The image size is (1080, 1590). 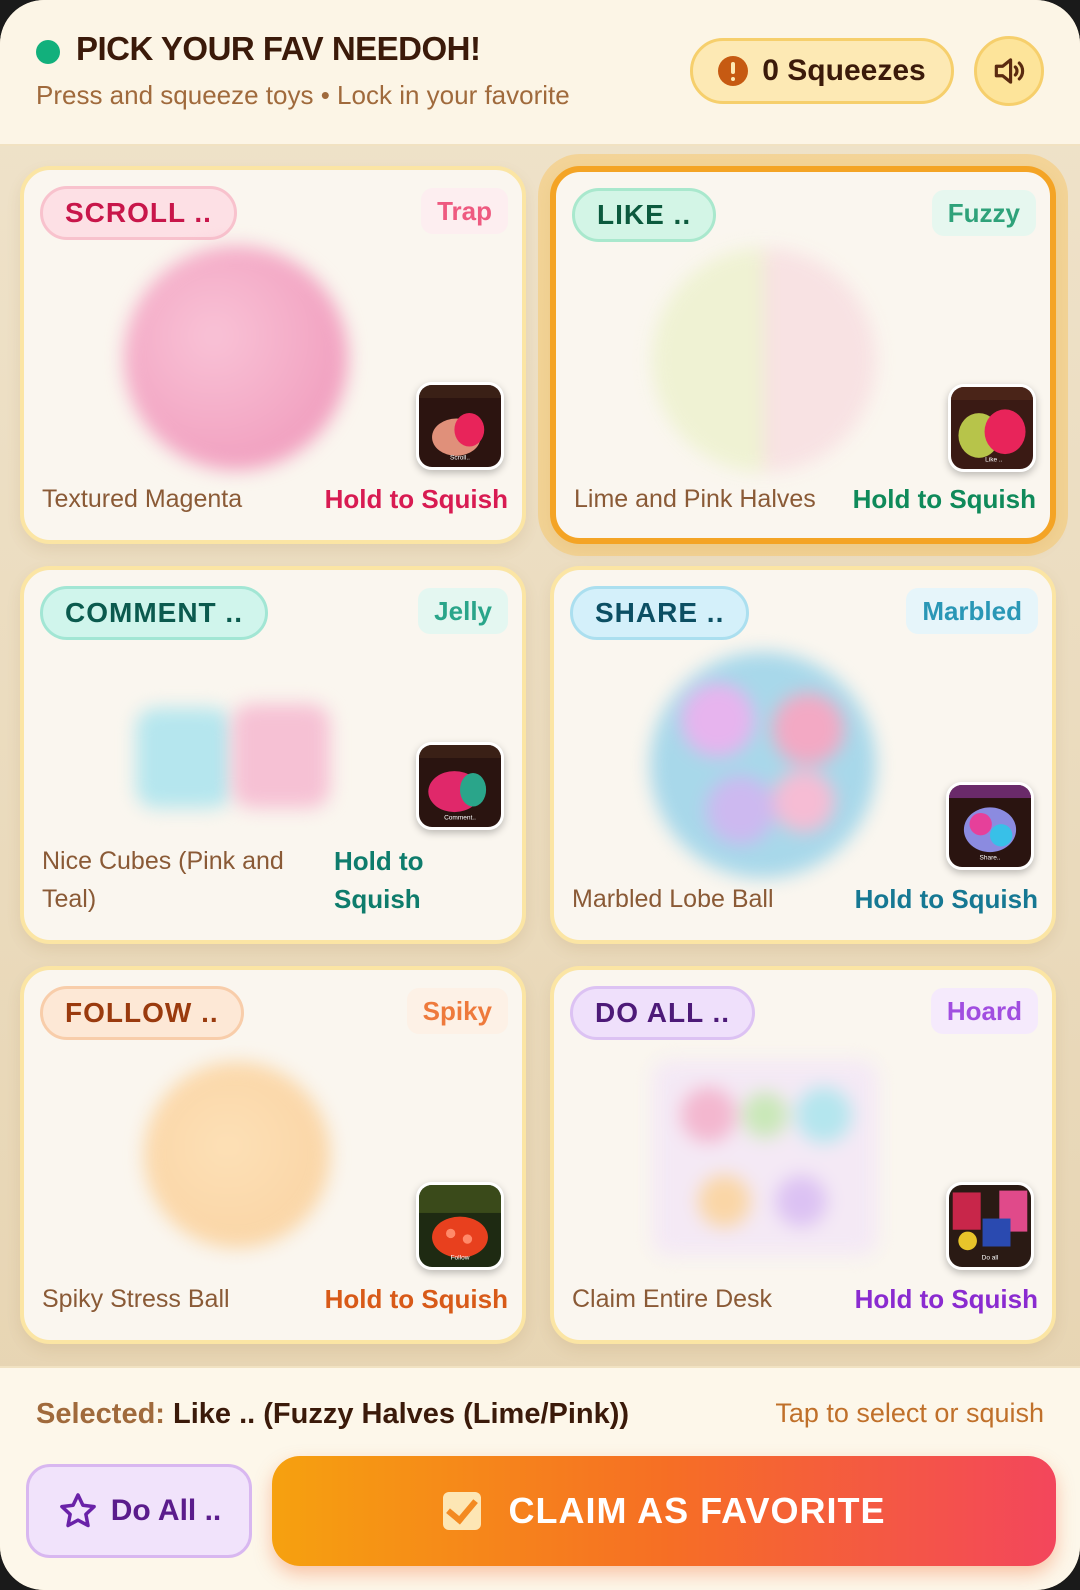 I want to click on thumbnail-caption: Like .., so click(x=994, y=460).